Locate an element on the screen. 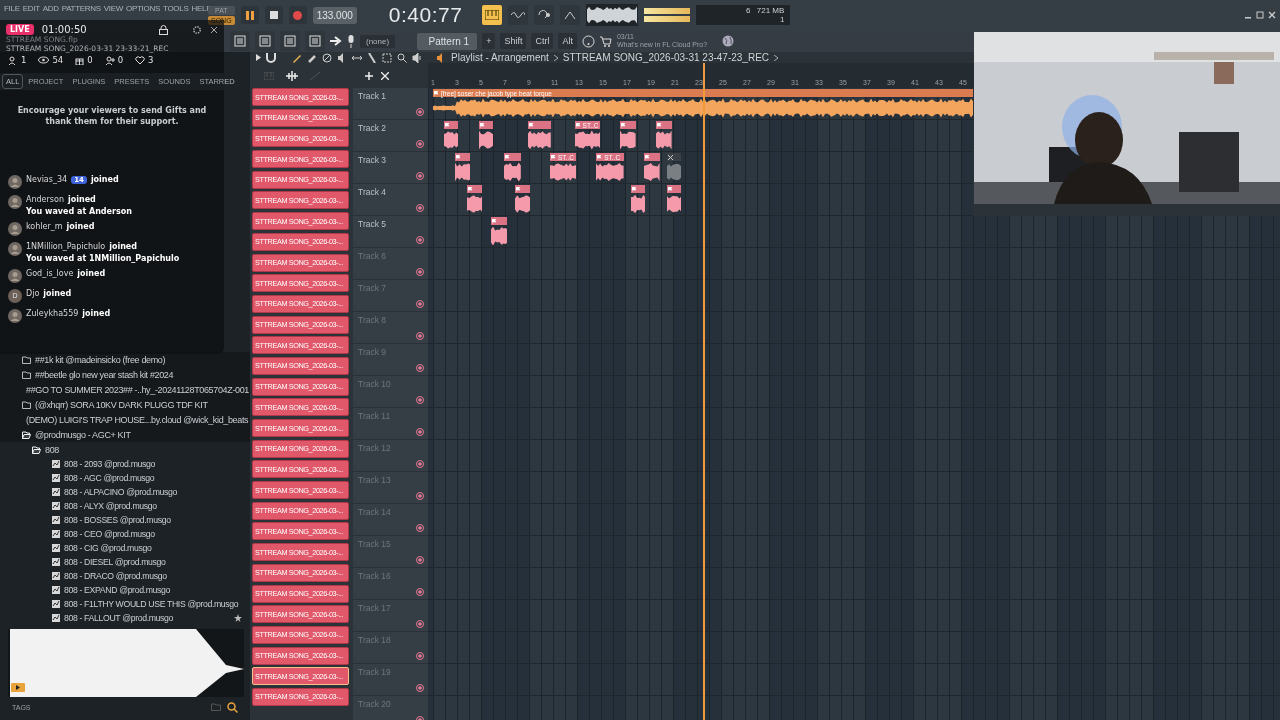  browser-file: 808 - ALYX @prod.musgo is located at coordinates (110, 506).